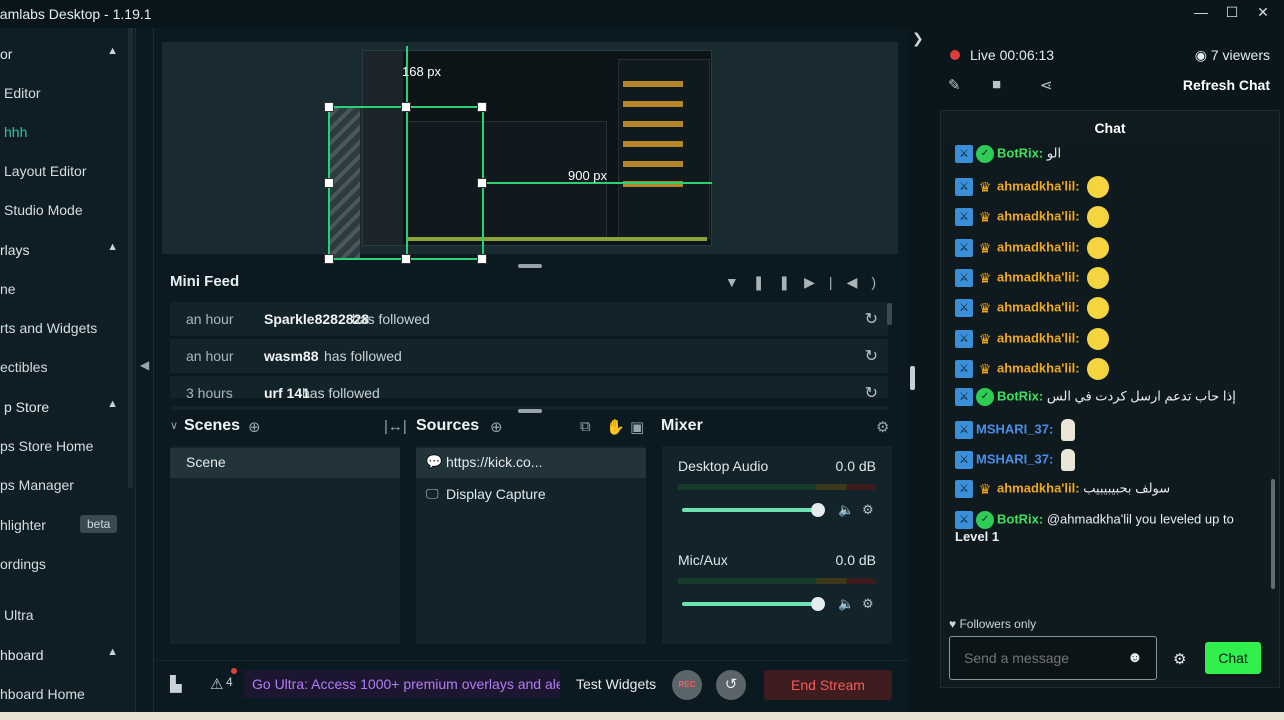  I want to click on sidebar-item: hhh, so click(64, 132).